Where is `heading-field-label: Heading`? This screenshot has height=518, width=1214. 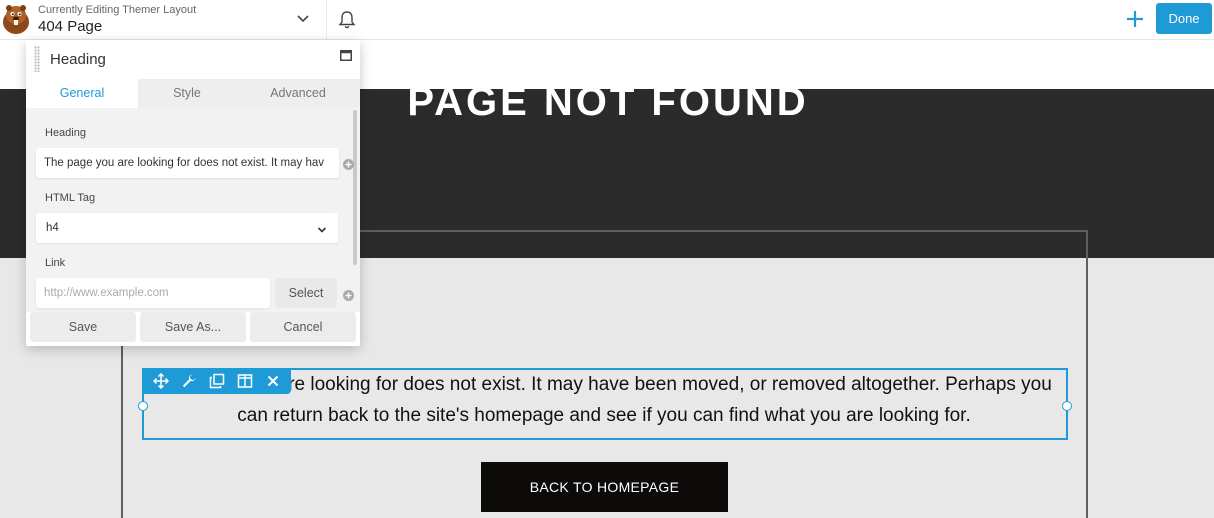 heading-field-label: Heading is located at coordinates (65, 133).